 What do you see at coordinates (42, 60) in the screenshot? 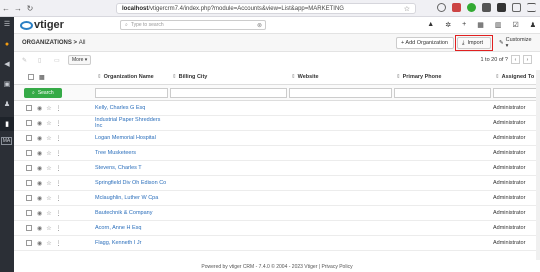
I see `delete-trash-icon: ▯` at bounding box center [42, 60].